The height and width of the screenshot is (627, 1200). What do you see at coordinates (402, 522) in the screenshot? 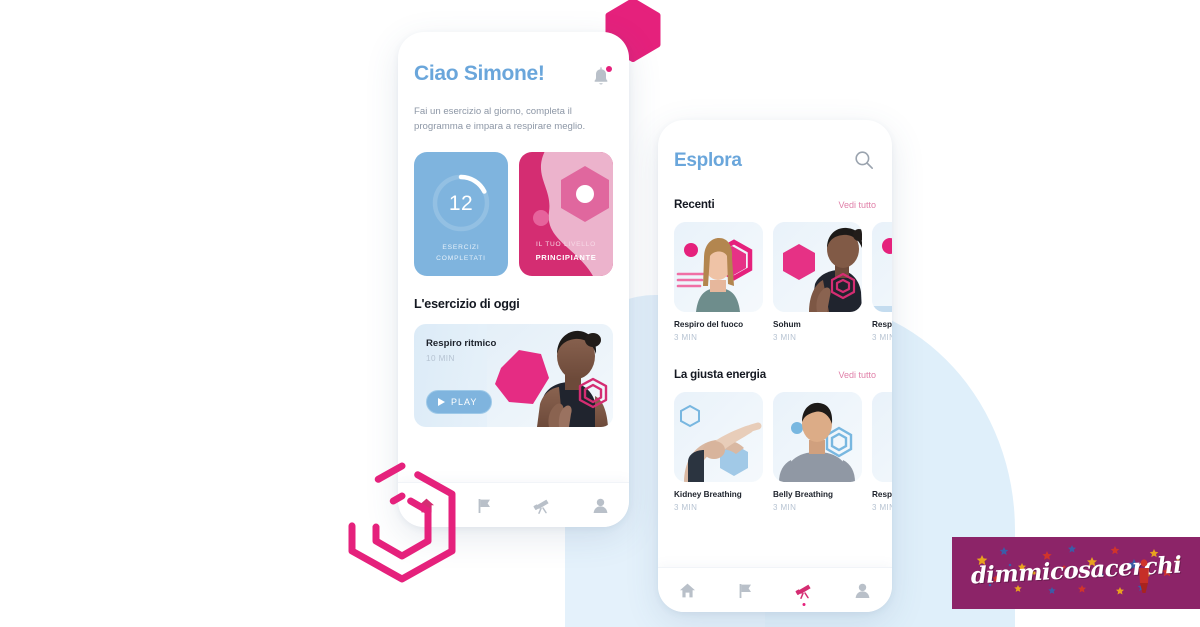
I see `hexagon-outline-pink-icon` at bounding box center [402, 522].